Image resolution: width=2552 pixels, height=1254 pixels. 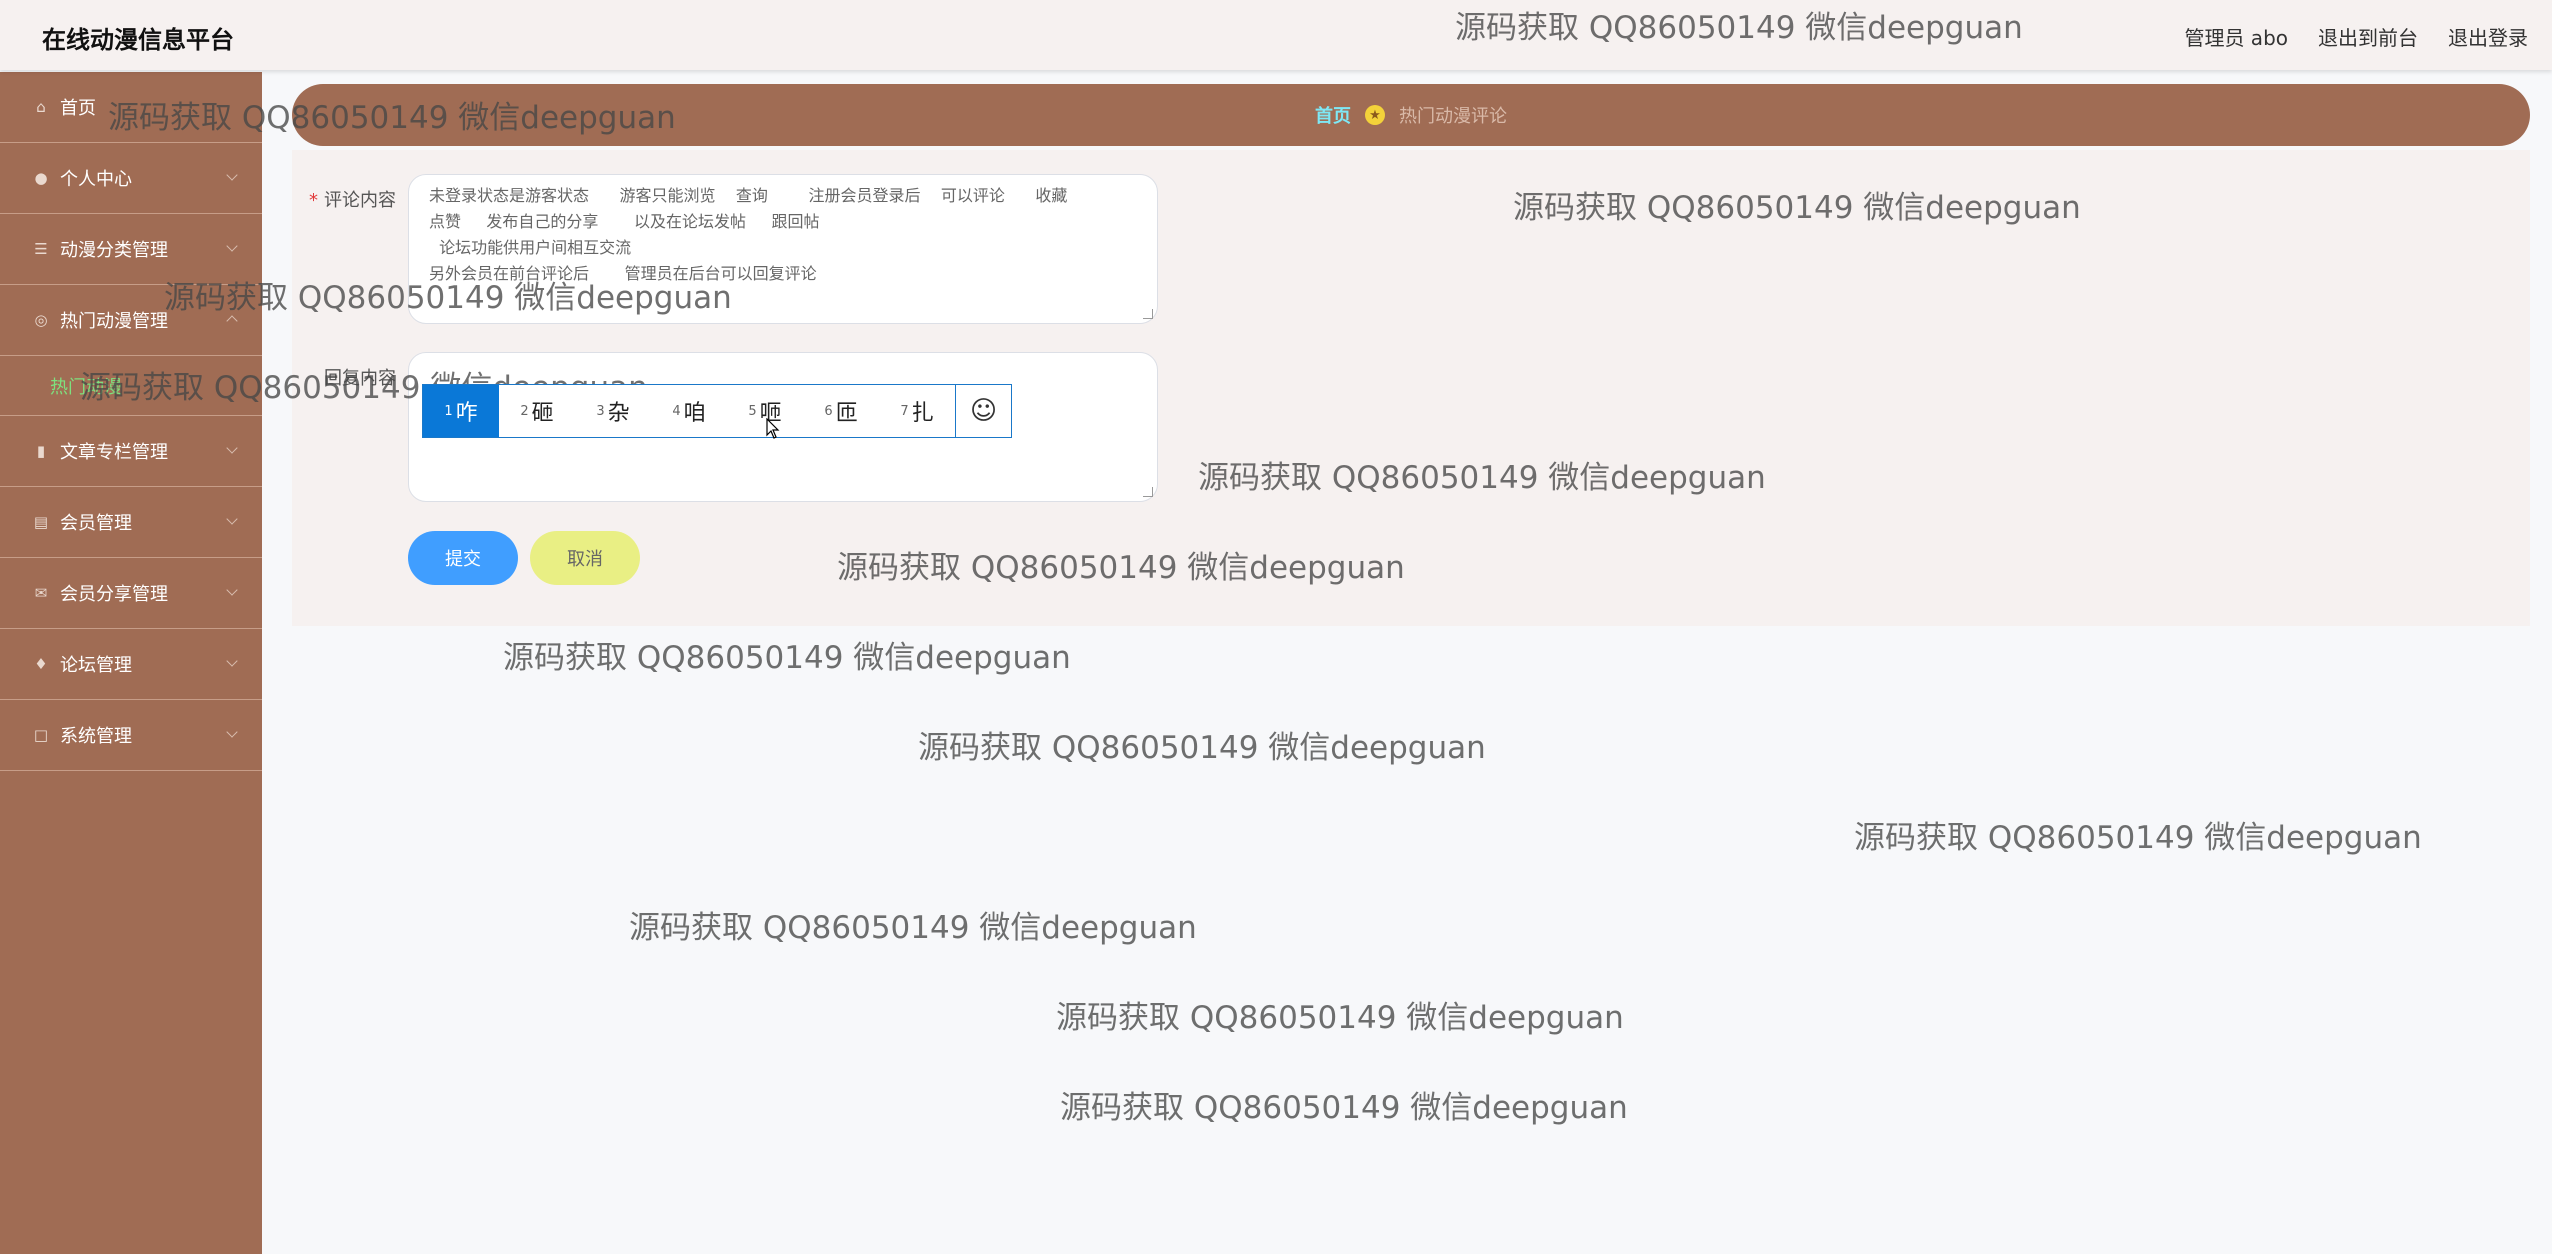 What do you see at coordinates (114, 452) in the screenshot?
I see `sidebar-item-label: 文章专栏管理` at bounding box center [114, 452].